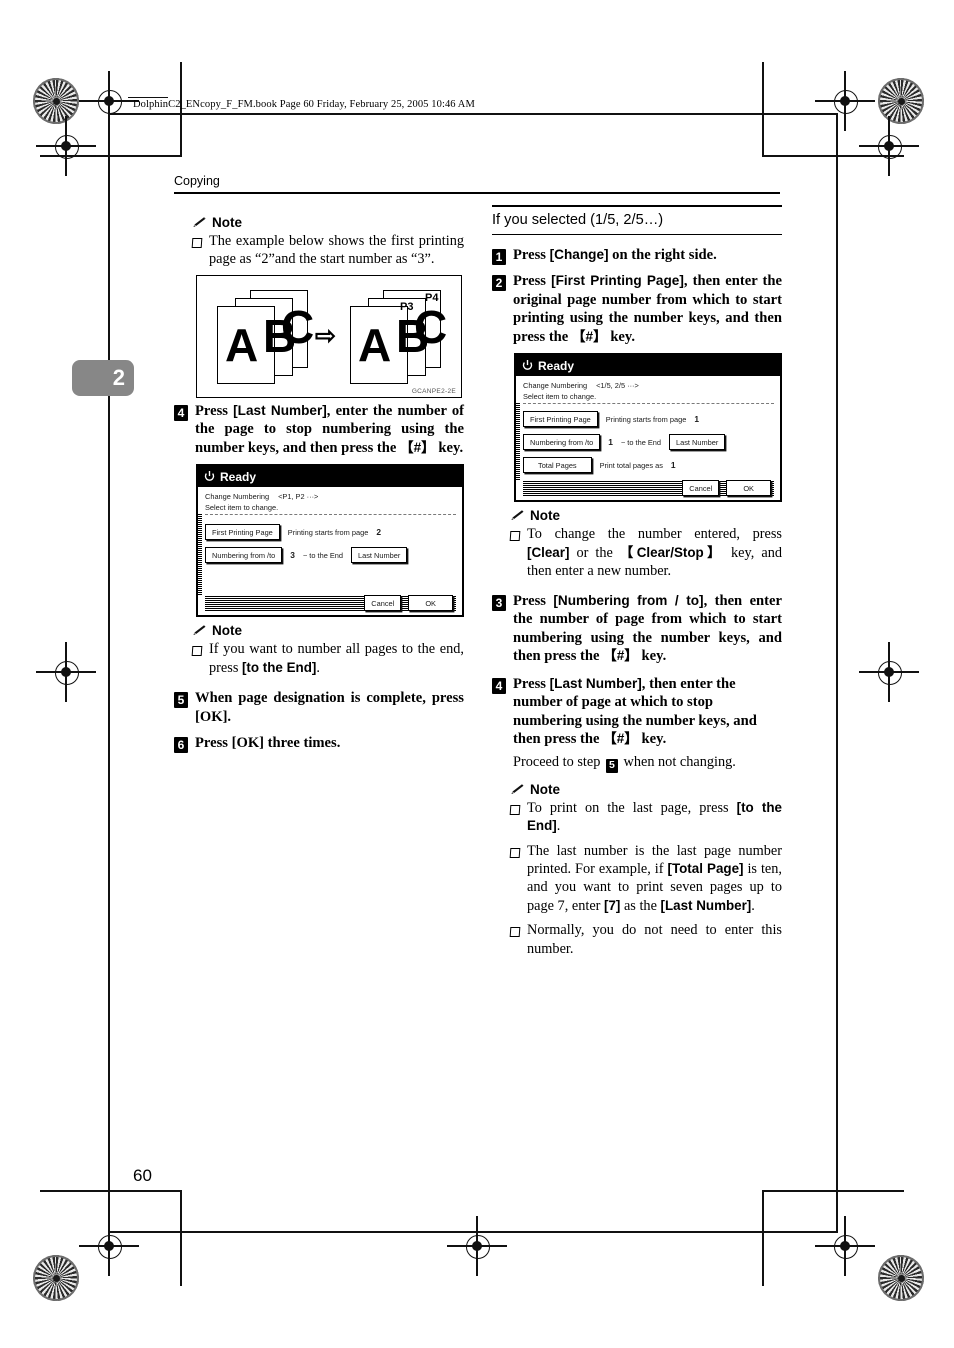  What do you see at coordinates (197, 181) in the screenshot?
I see `running-head: Copying` at bounding box center [197, 181].